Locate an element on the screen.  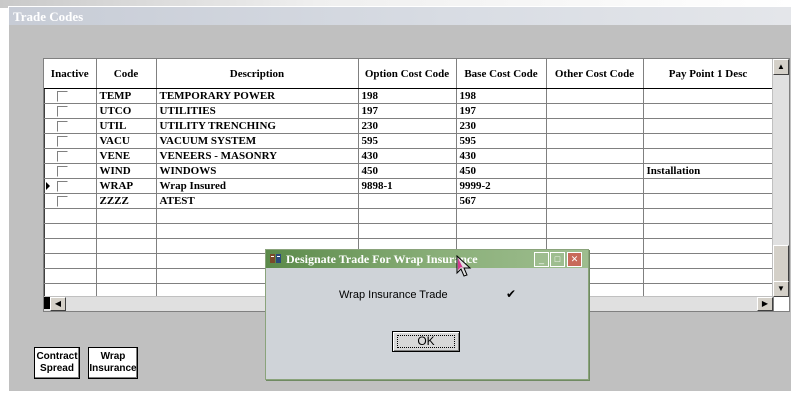
table-row: ZZZZ ATEST 567 is located at coordinates (409, 201).